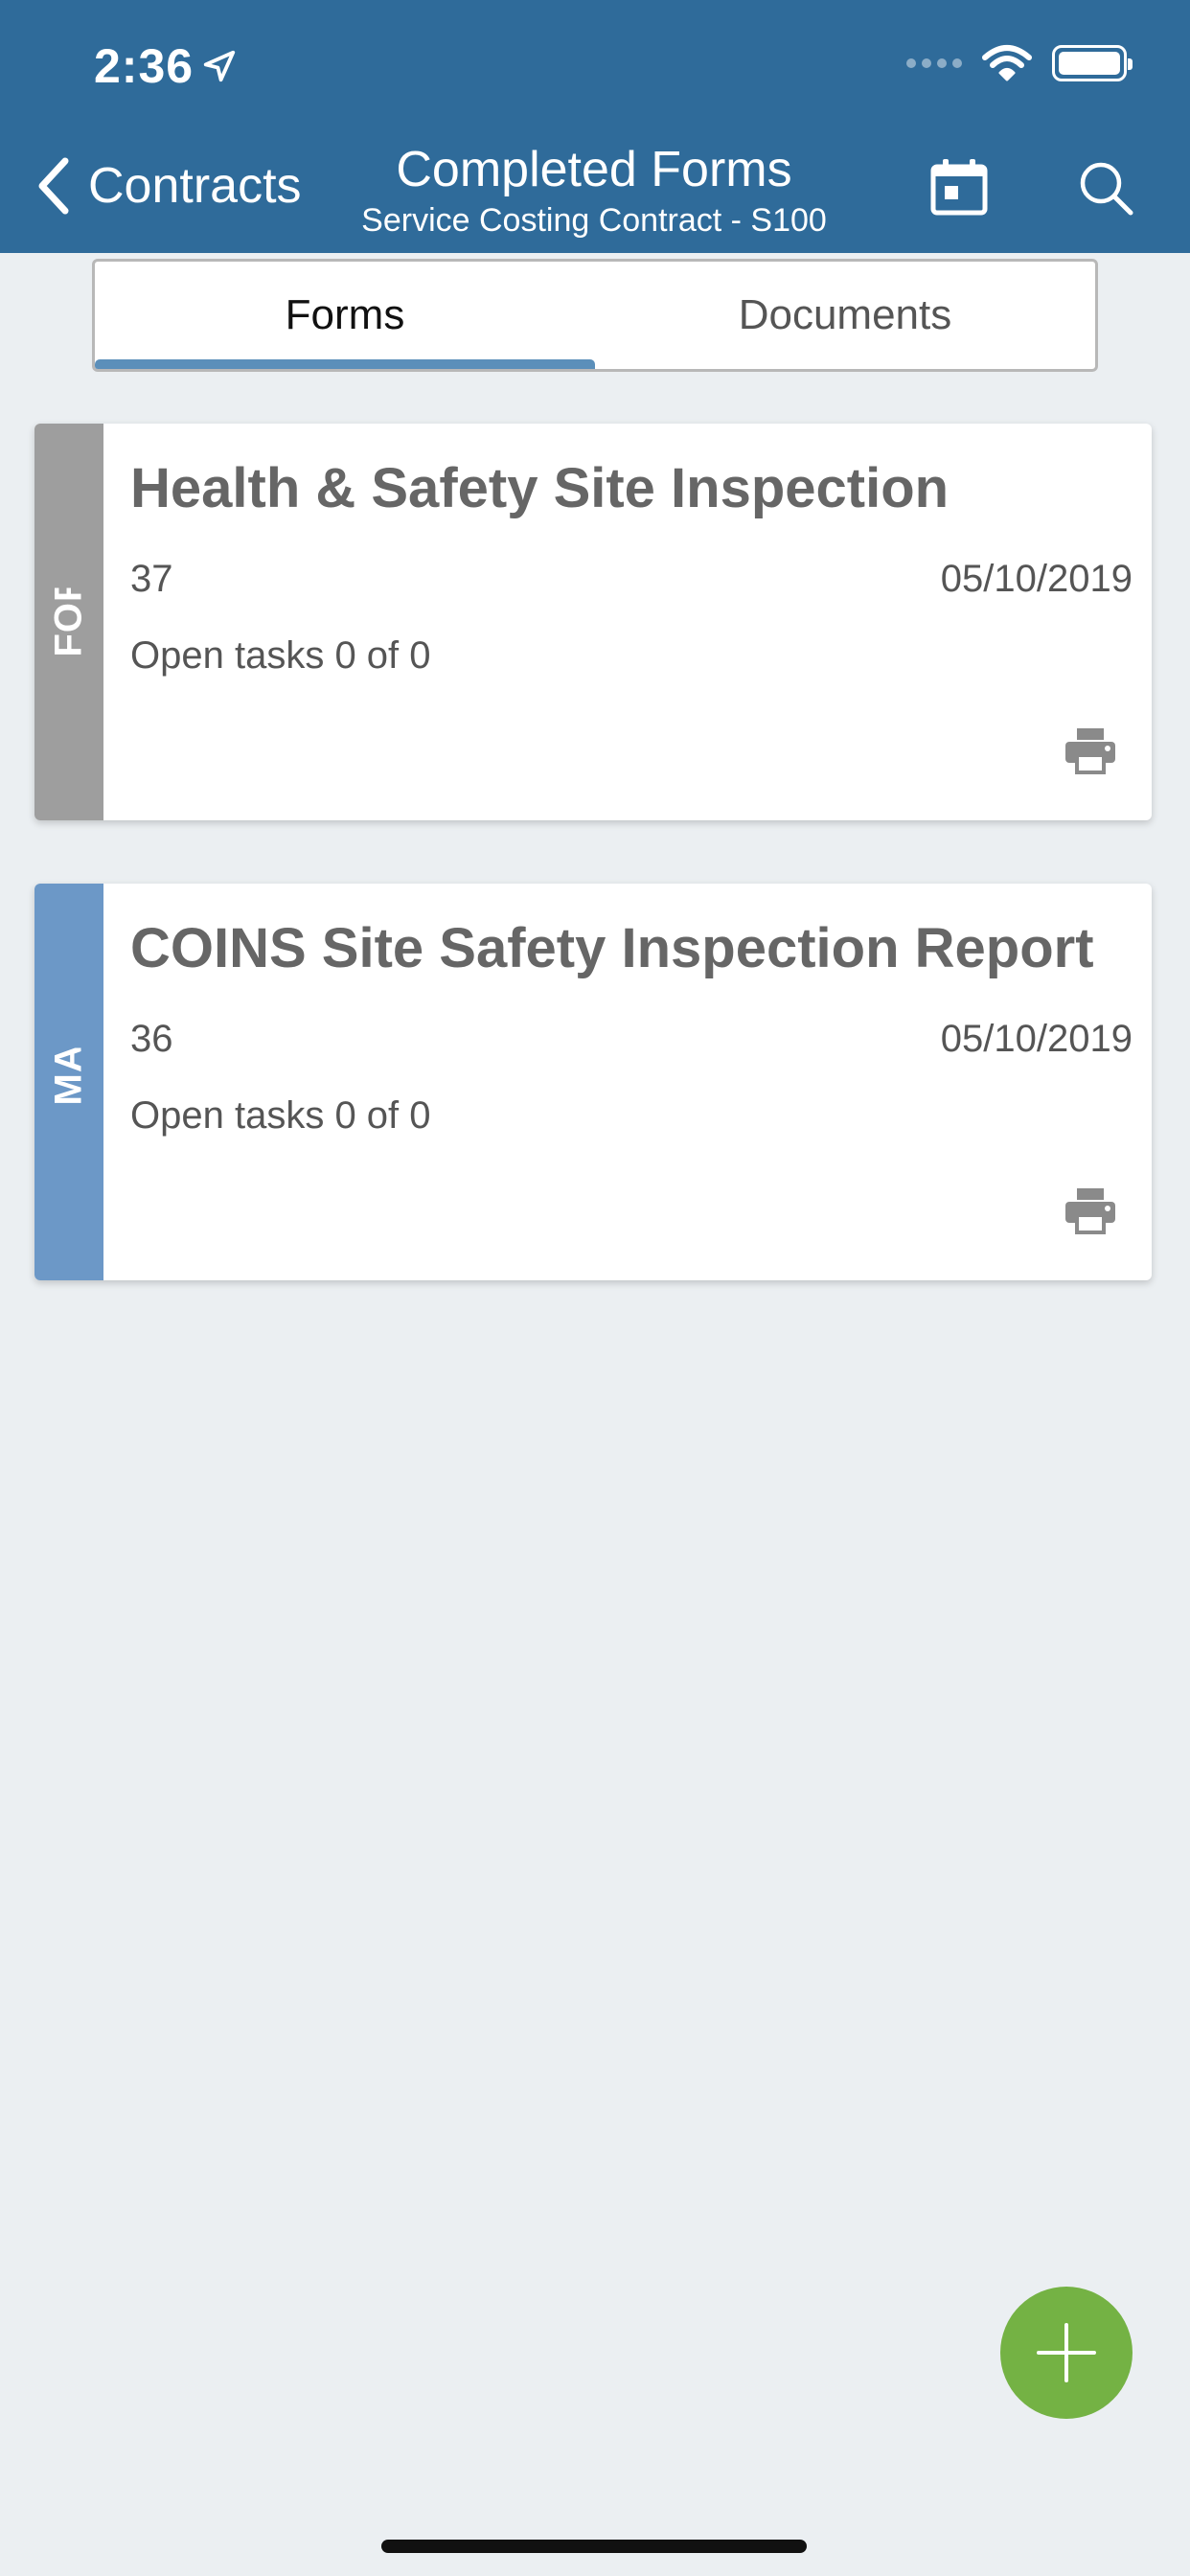  I want to click on search-icon, so click(1105, 188).